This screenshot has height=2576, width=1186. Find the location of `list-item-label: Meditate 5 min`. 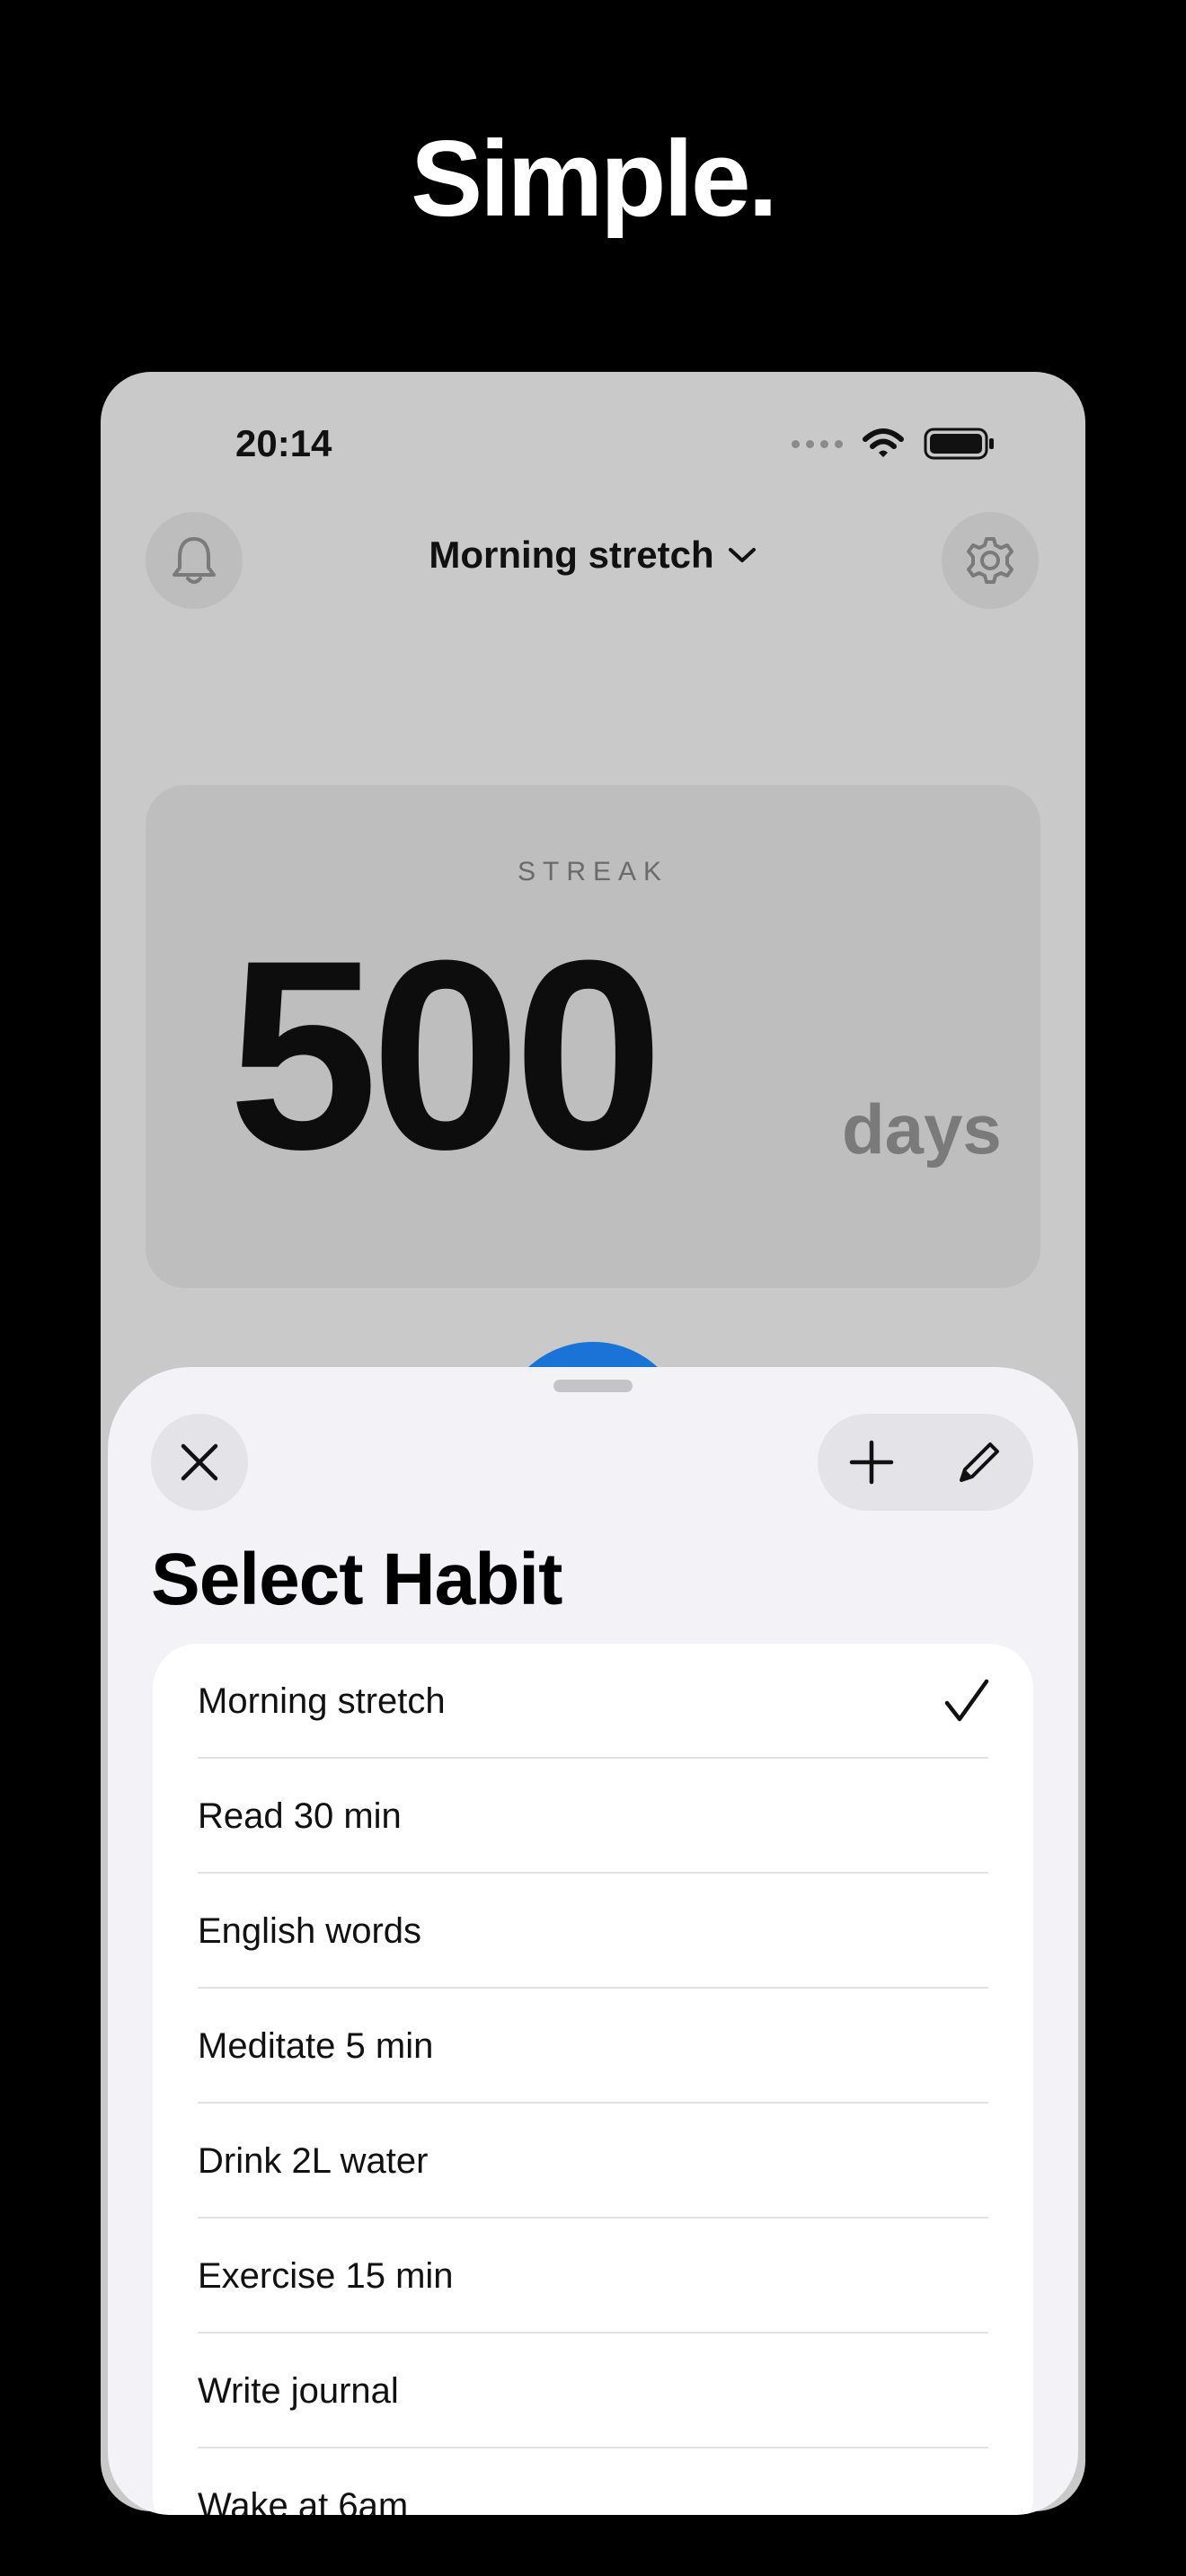

list-item-label: Meditate 5 min is located at coordinates (316, 2045).